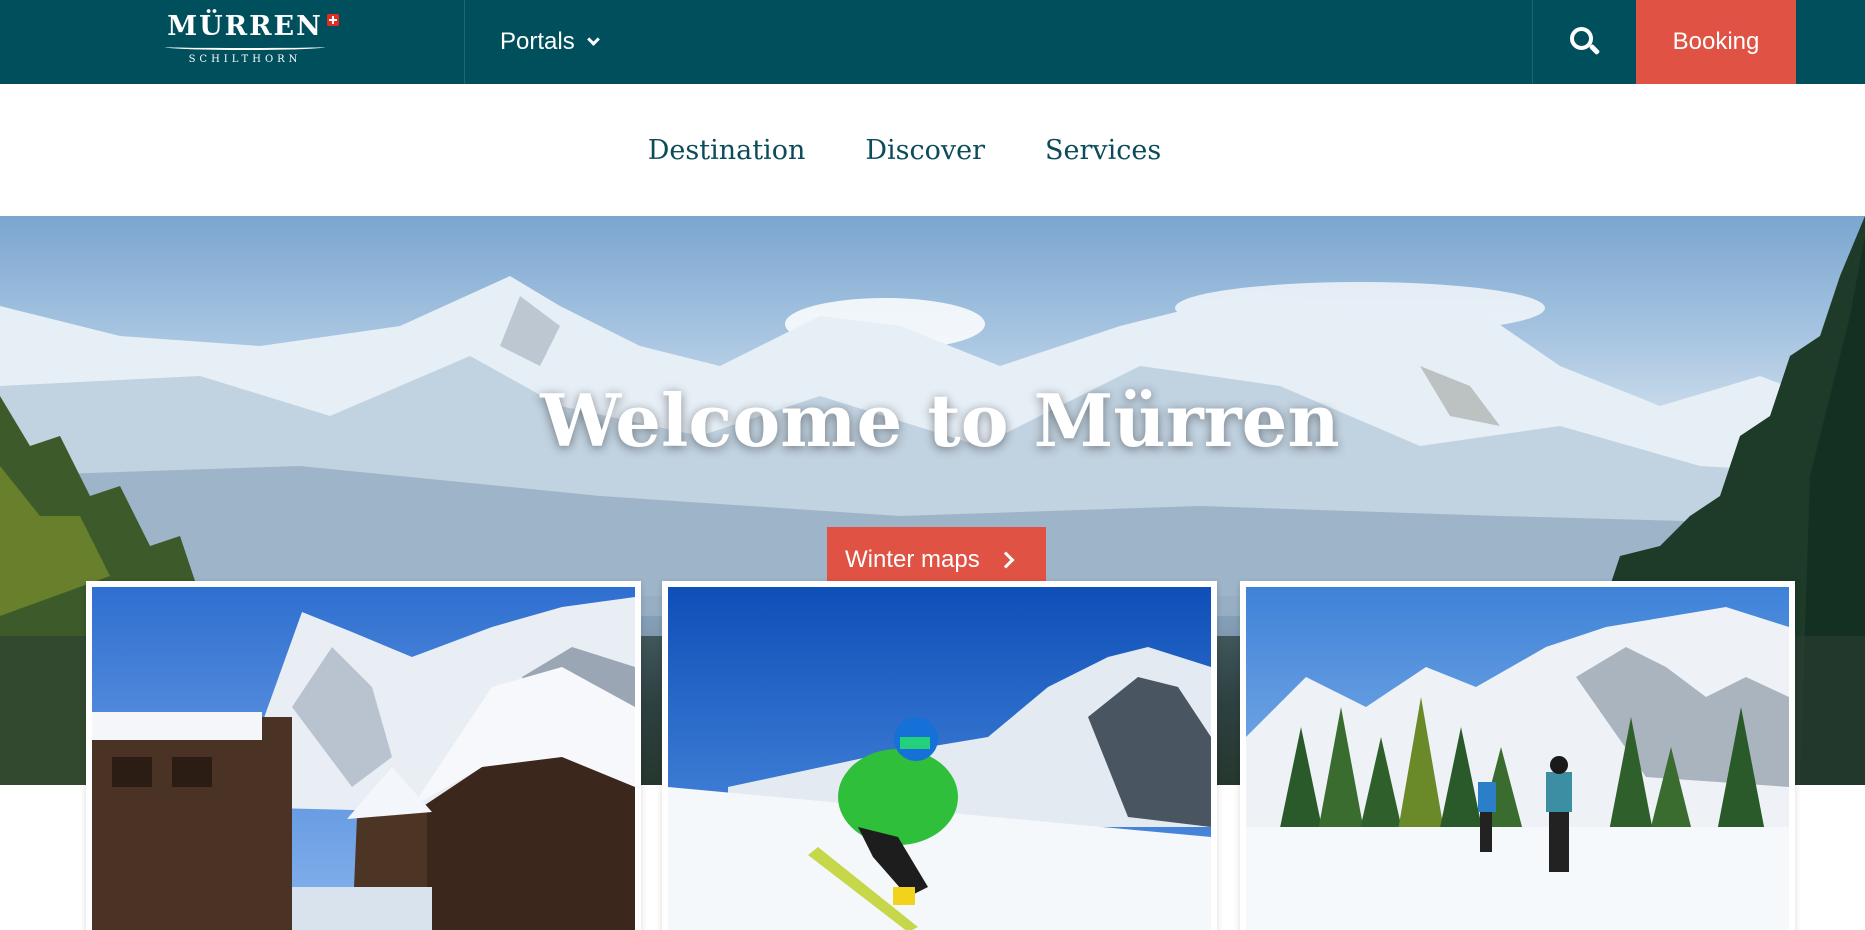 This screenshot has width=1865, height=930. I want to click on teaser-card-snowshoe, so click(1517, 755).